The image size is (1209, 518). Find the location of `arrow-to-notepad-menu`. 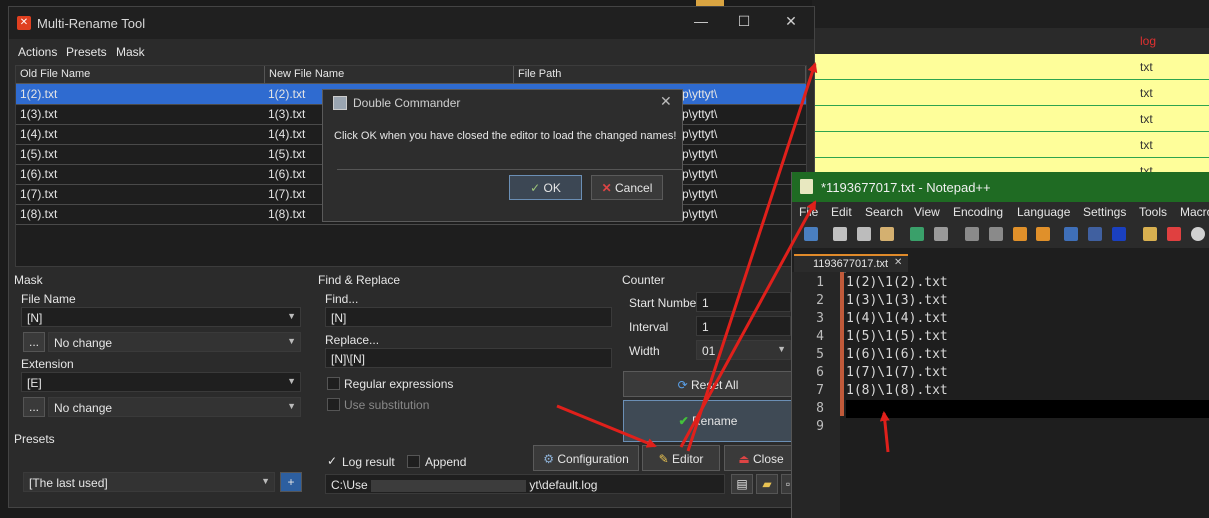

arrow-to-notepad-menu is located at coordinates (748, 324).